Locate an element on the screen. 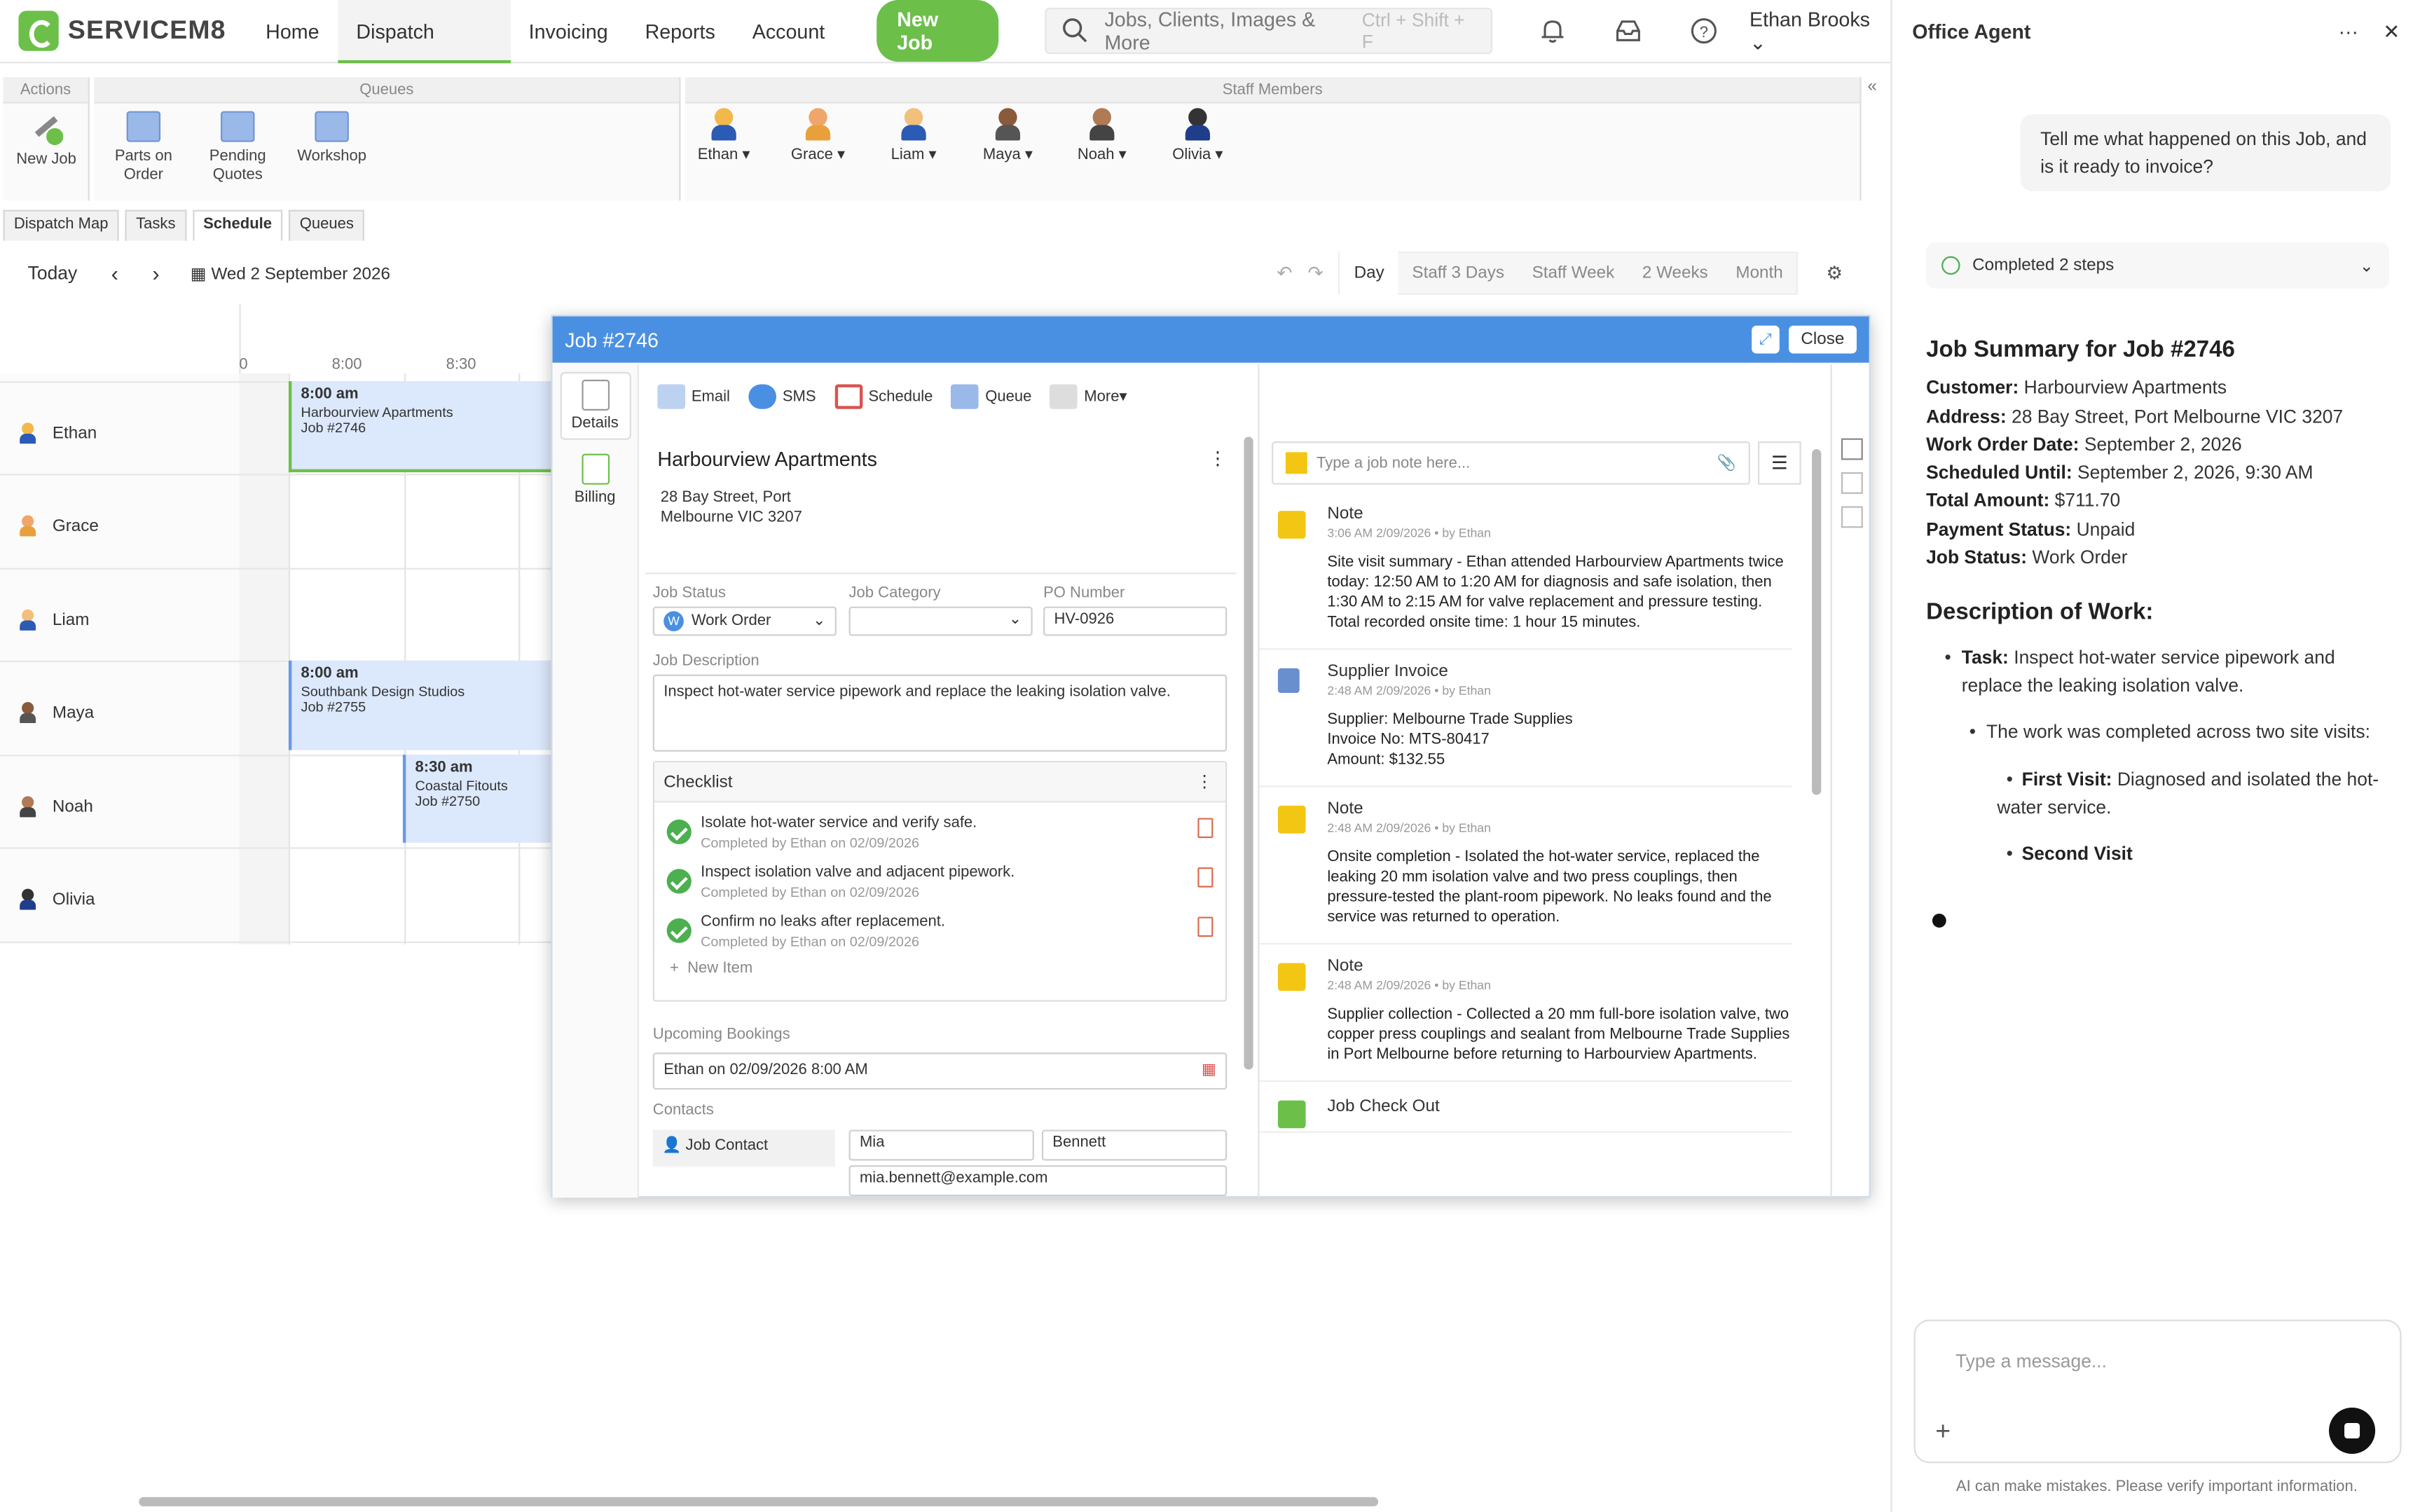  app-logo: SERVICEM8 is located at coordinates (132, 31).